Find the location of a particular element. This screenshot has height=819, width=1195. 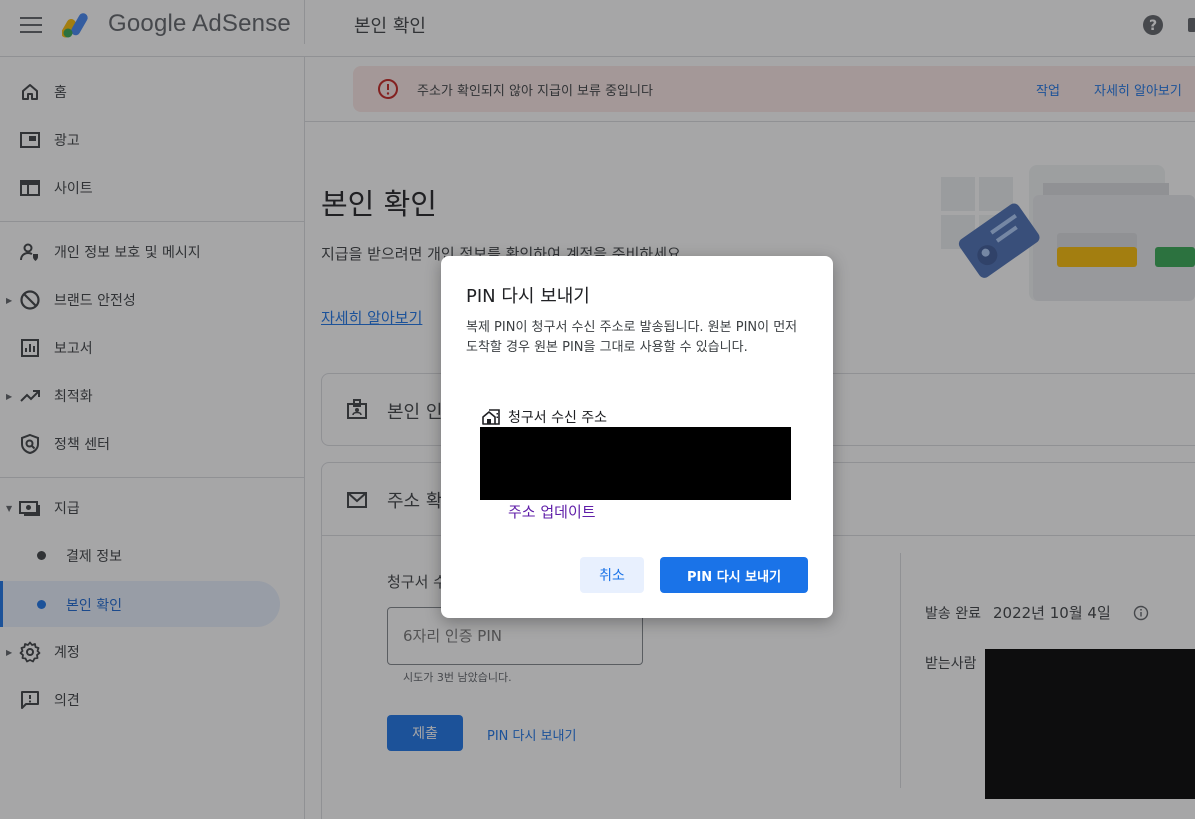

resend-pin-button: PIN 다시 보내기 is located at coordinates (734, 575).